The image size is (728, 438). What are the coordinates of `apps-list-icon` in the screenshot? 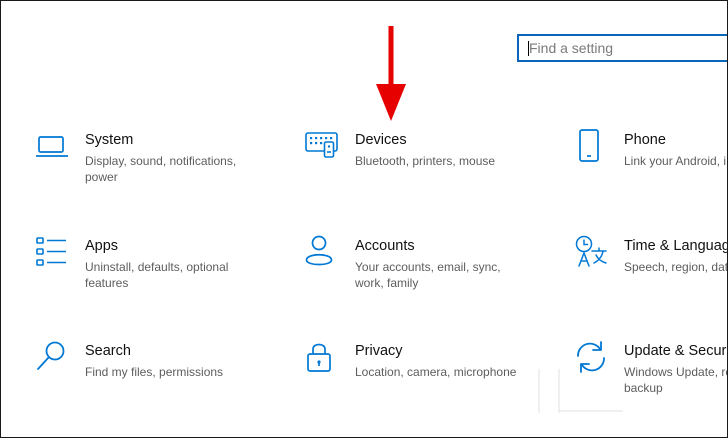 It's located at (52, 252).